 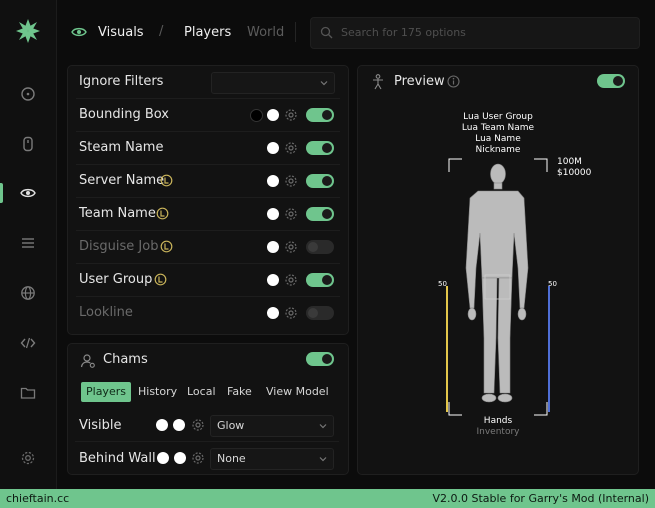 I want to click on right-health-value: 50, so click(x=552, y=284).